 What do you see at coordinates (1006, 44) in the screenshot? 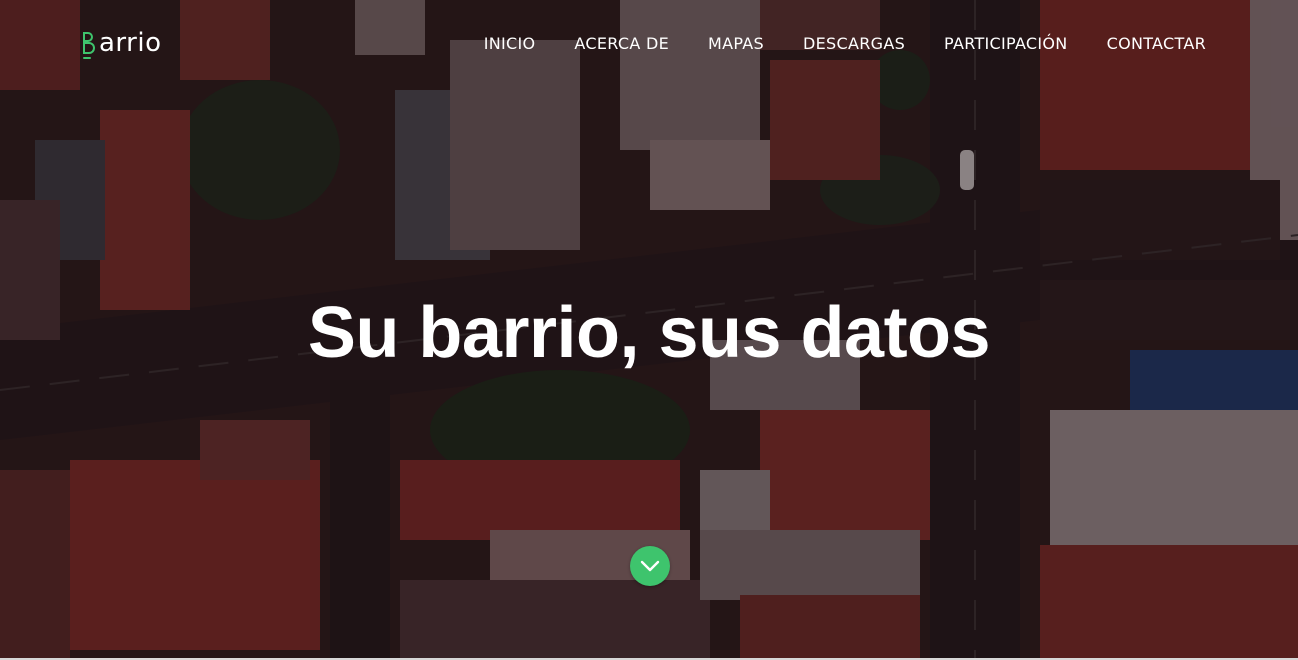
I see `nav-item-participacion: PARTICIPACIÓN` at bounding box center [1006, 44].